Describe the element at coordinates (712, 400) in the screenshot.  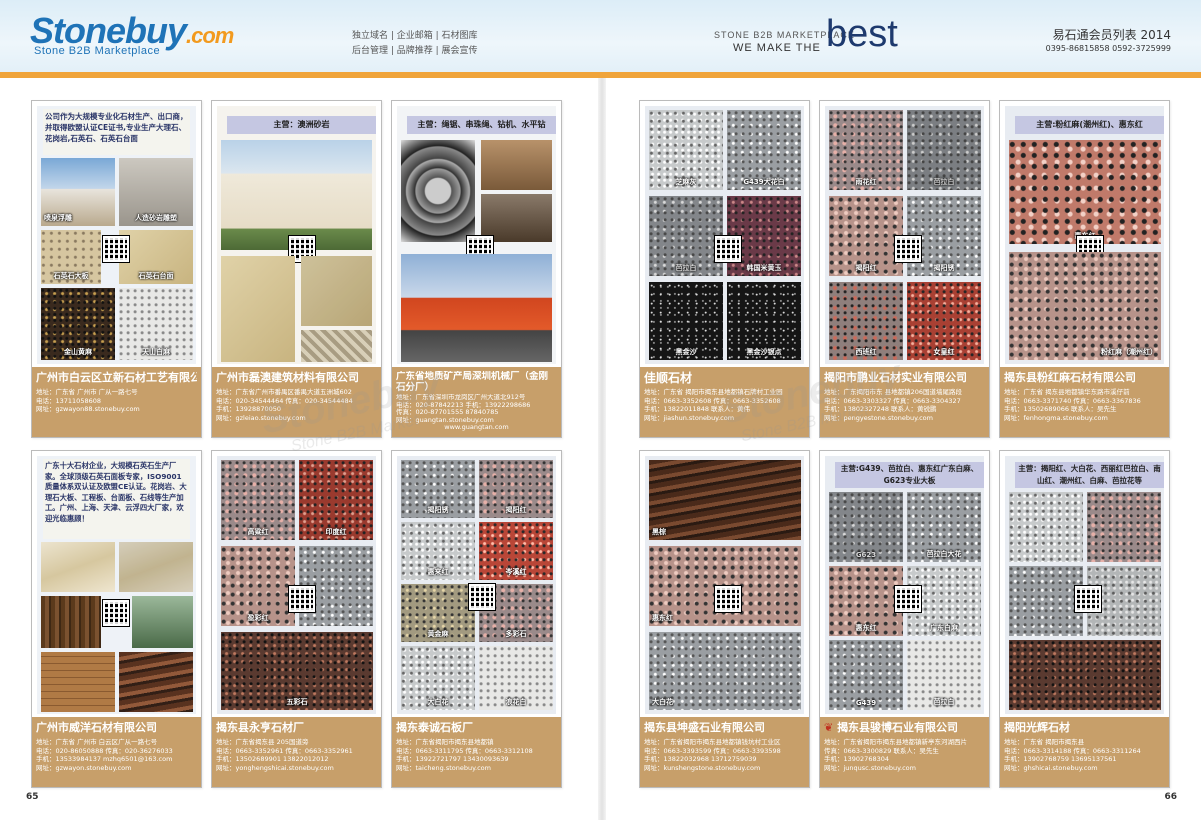
I see `contact-line: 电话：0663-3352608 传真：0663-3352608` at that location.